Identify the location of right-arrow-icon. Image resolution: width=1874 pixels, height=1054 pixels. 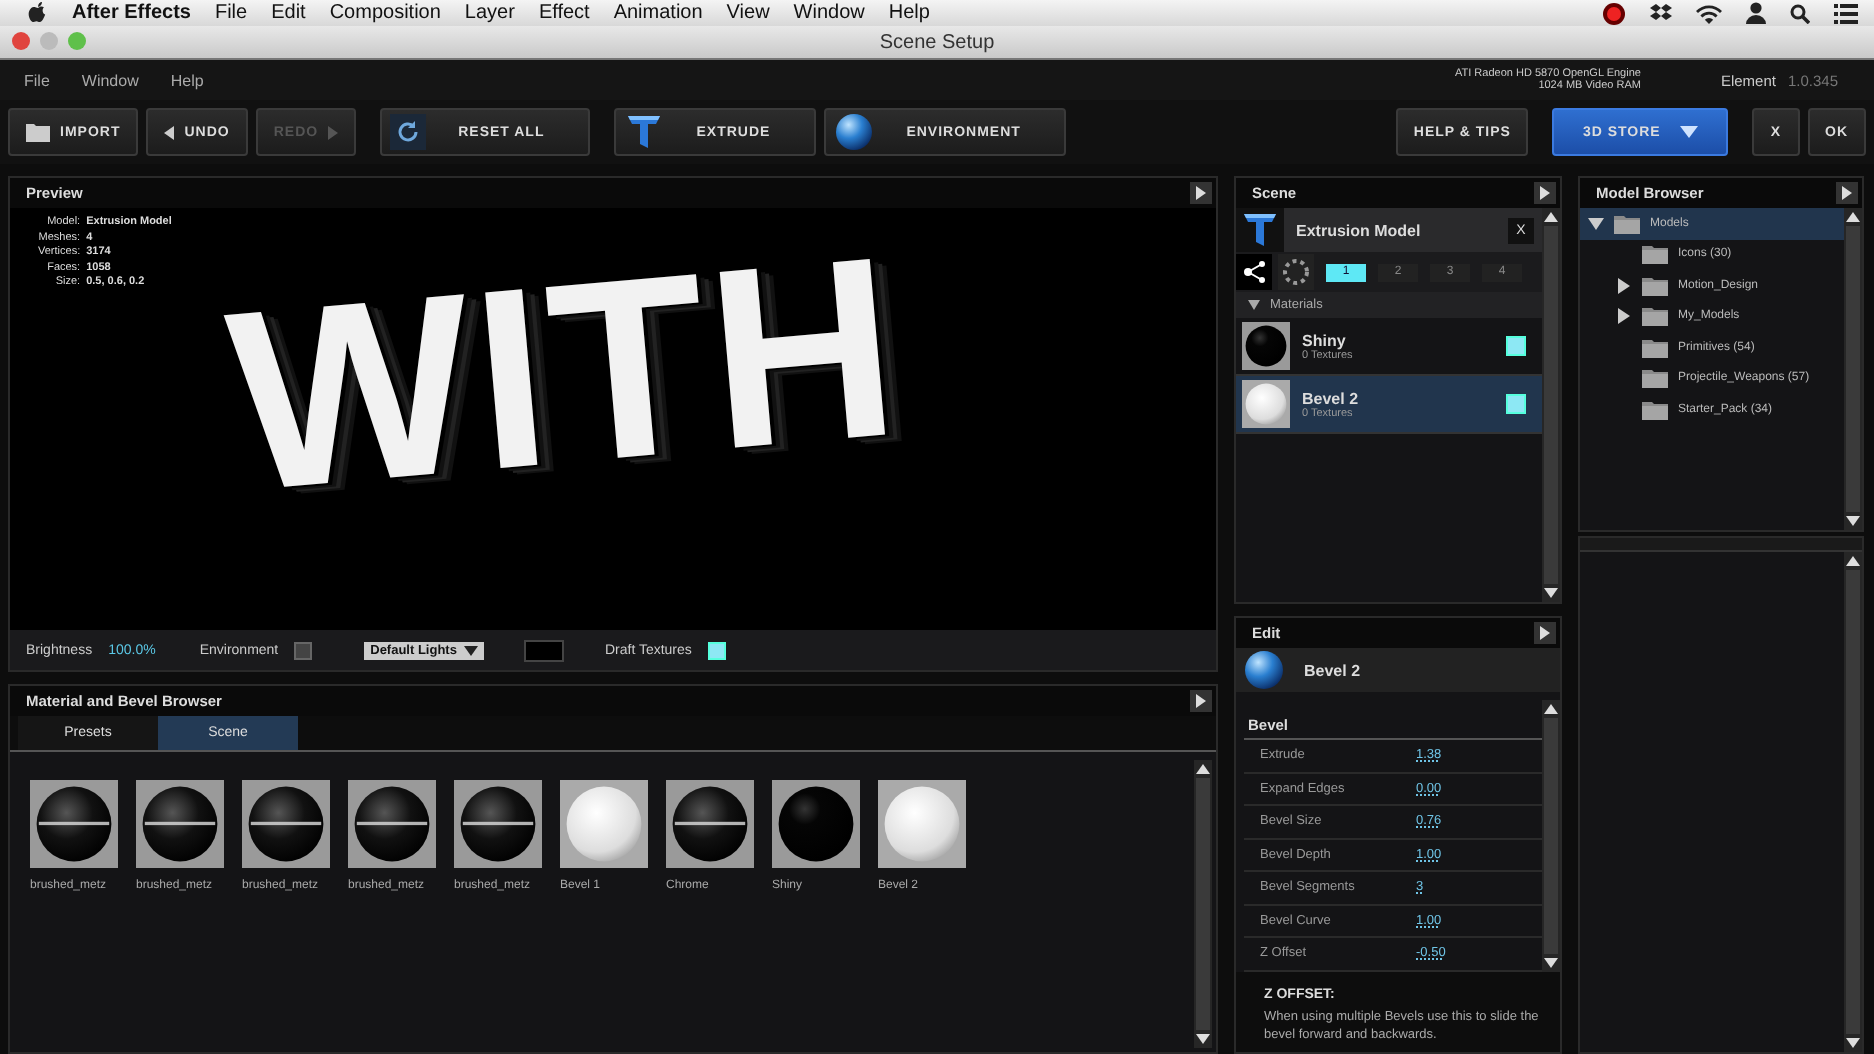
(333, 132).